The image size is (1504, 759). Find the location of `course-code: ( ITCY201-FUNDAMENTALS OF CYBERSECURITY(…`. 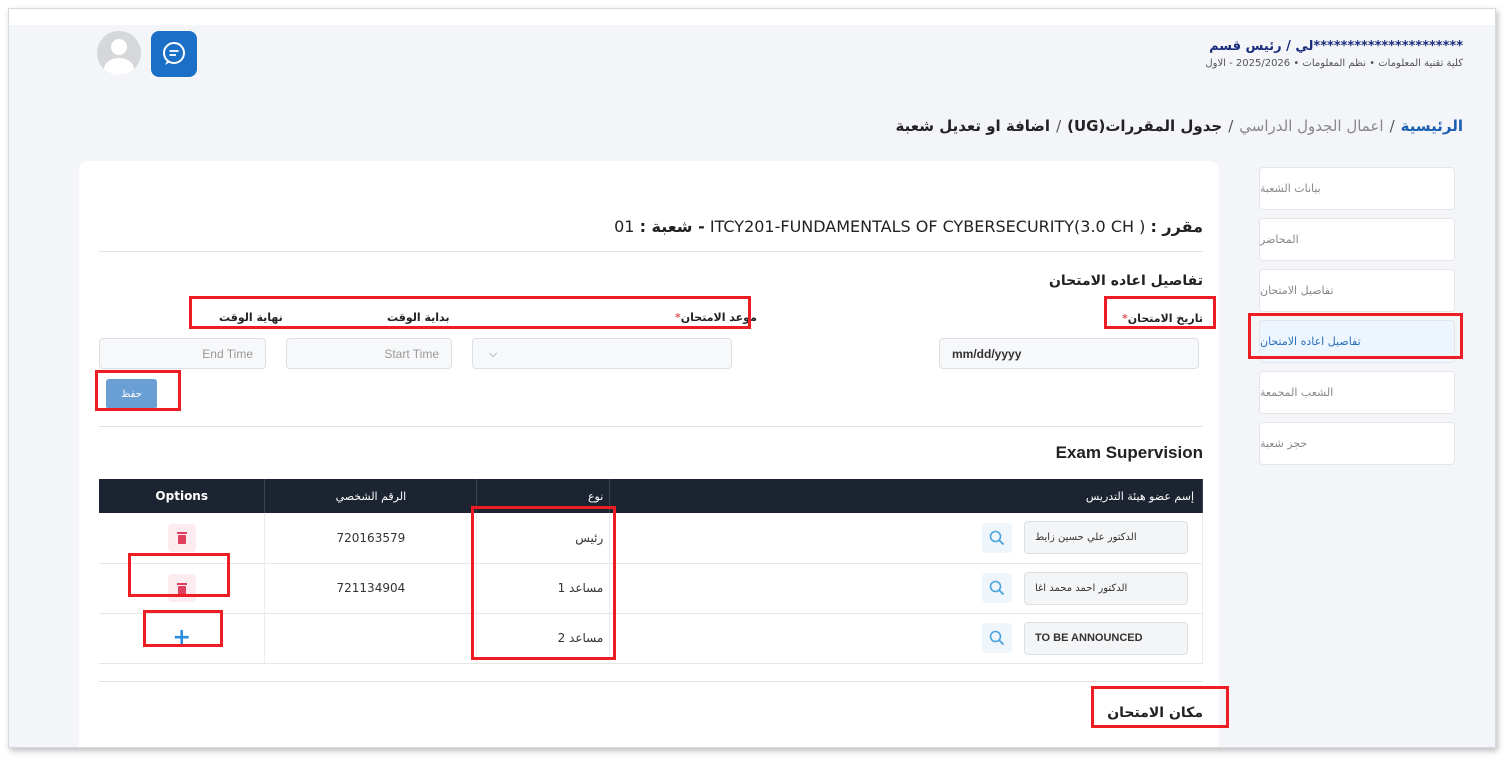

course-code: ( ITCY201-FUNDAMENTALS OF CYBERSECURITY(… is located at coordinates (927, 226).